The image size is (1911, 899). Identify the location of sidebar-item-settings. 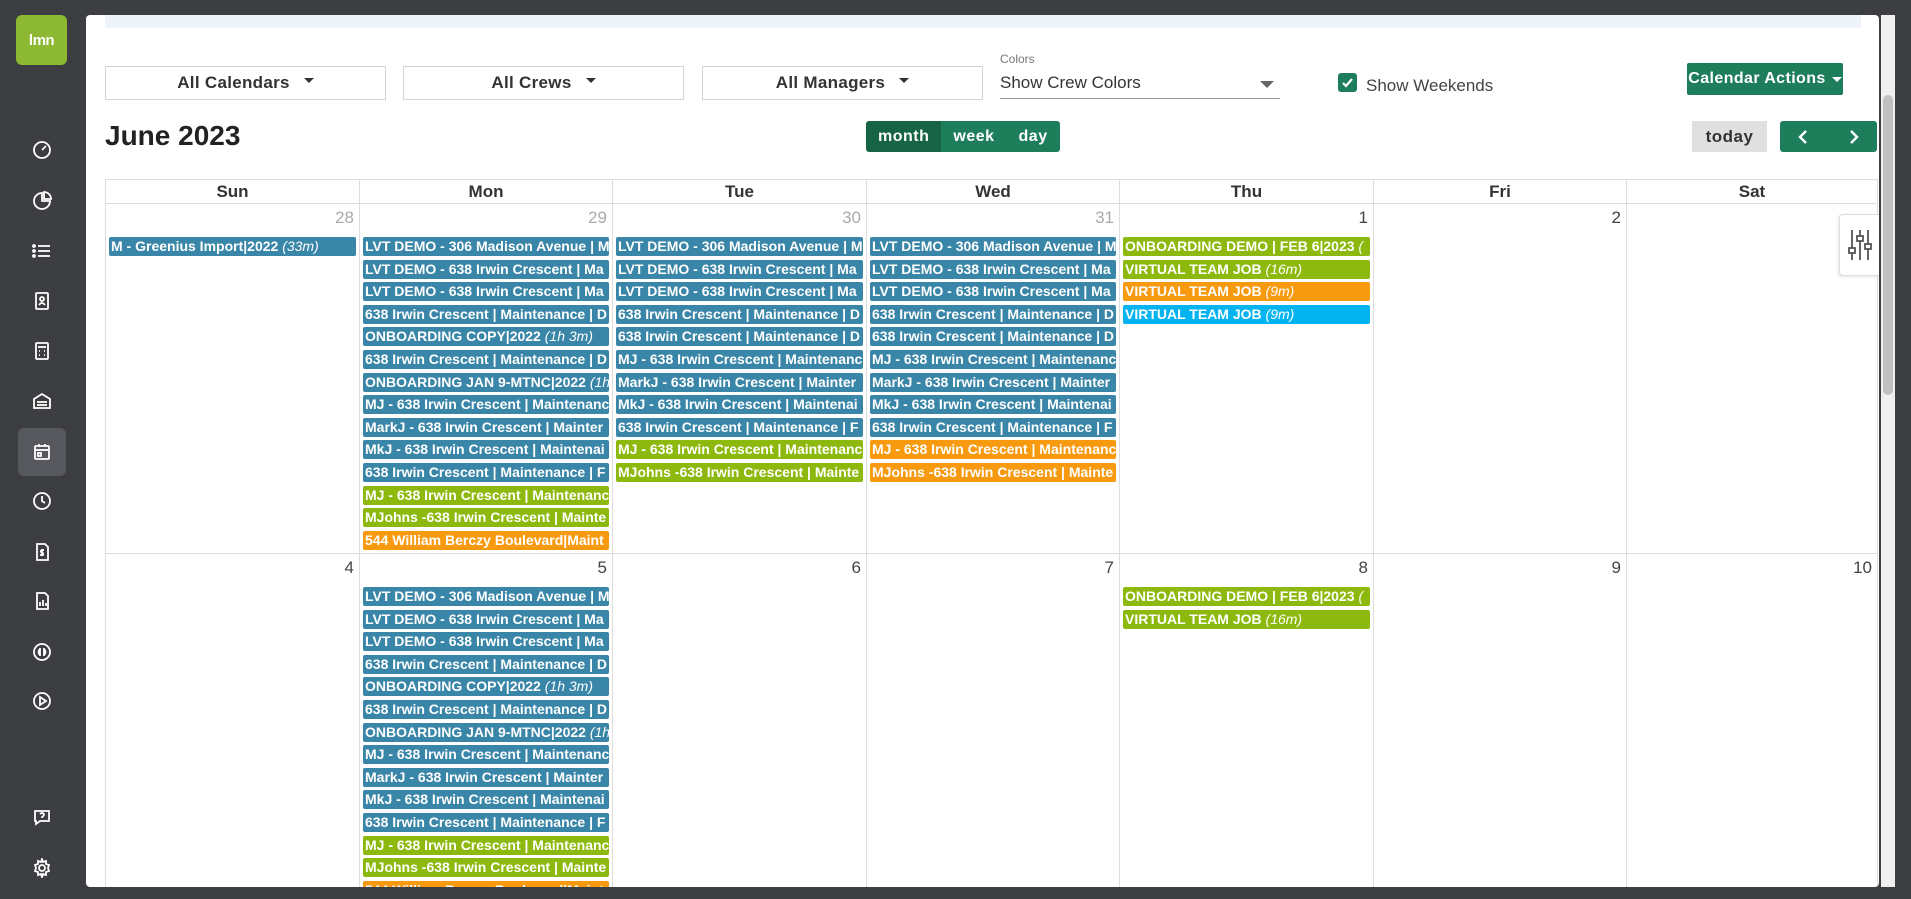
(42, 868).